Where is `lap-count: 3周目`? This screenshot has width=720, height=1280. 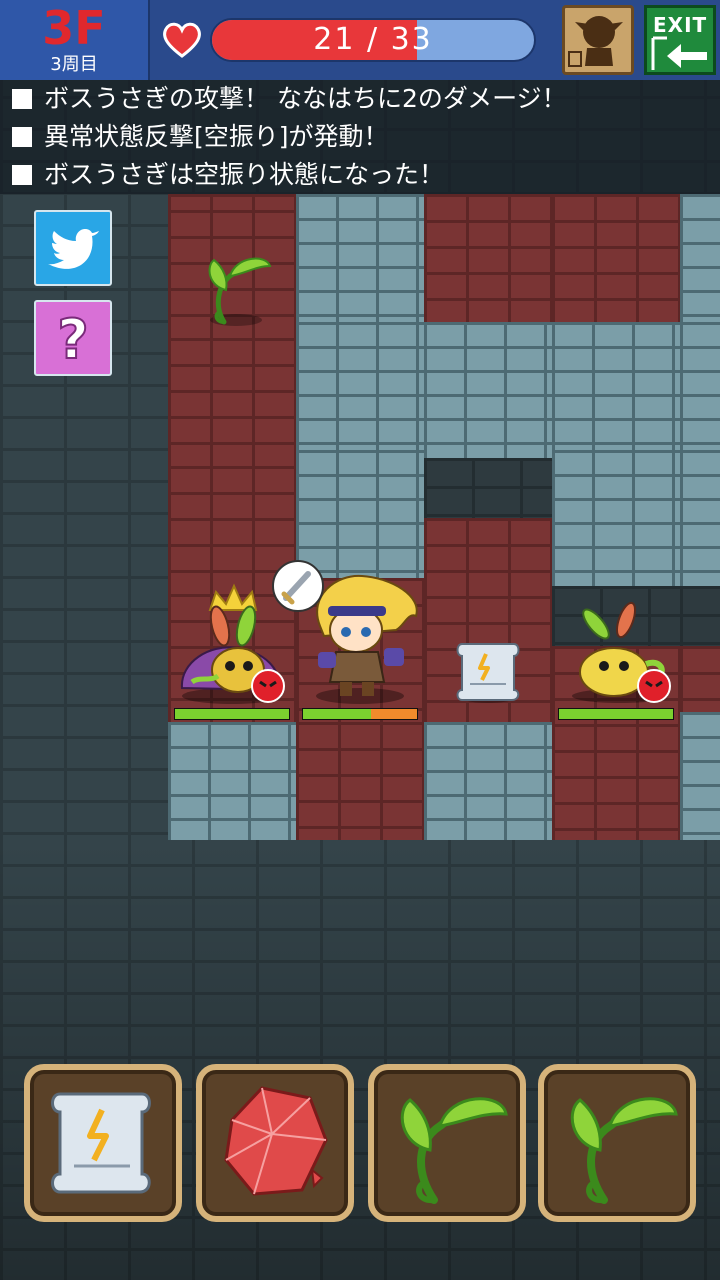 lap-count: 3周目 is located at coordinates (74, 64).